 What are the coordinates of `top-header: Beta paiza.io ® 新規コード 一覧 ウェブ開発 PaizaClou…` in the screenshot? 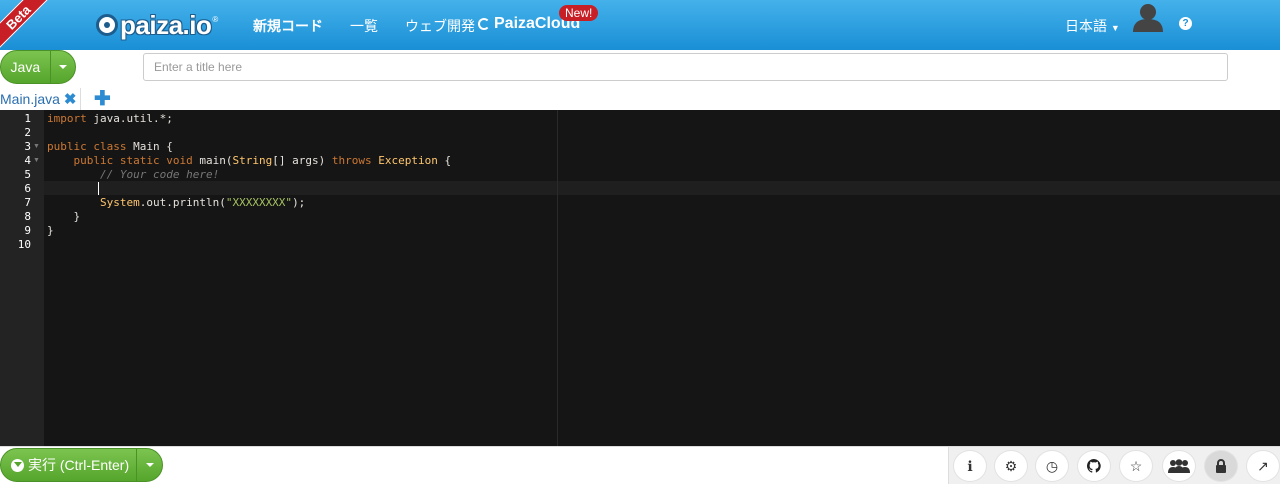 It's located at (640, 26).